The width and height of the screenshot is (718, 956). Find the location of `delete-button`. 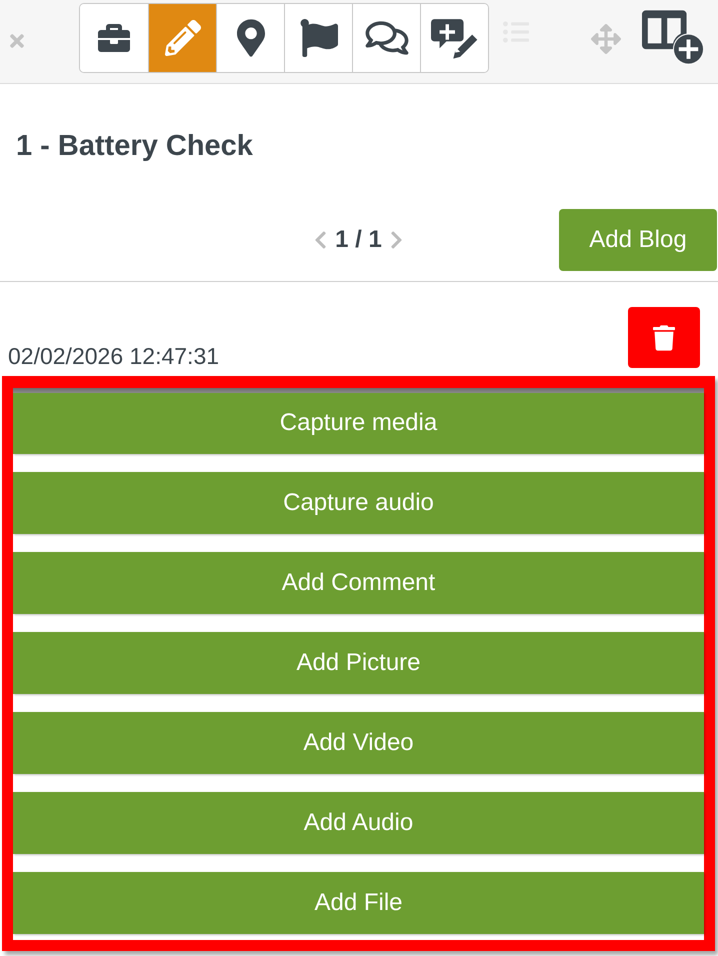

delete-button is located at coordinates (664, 337).